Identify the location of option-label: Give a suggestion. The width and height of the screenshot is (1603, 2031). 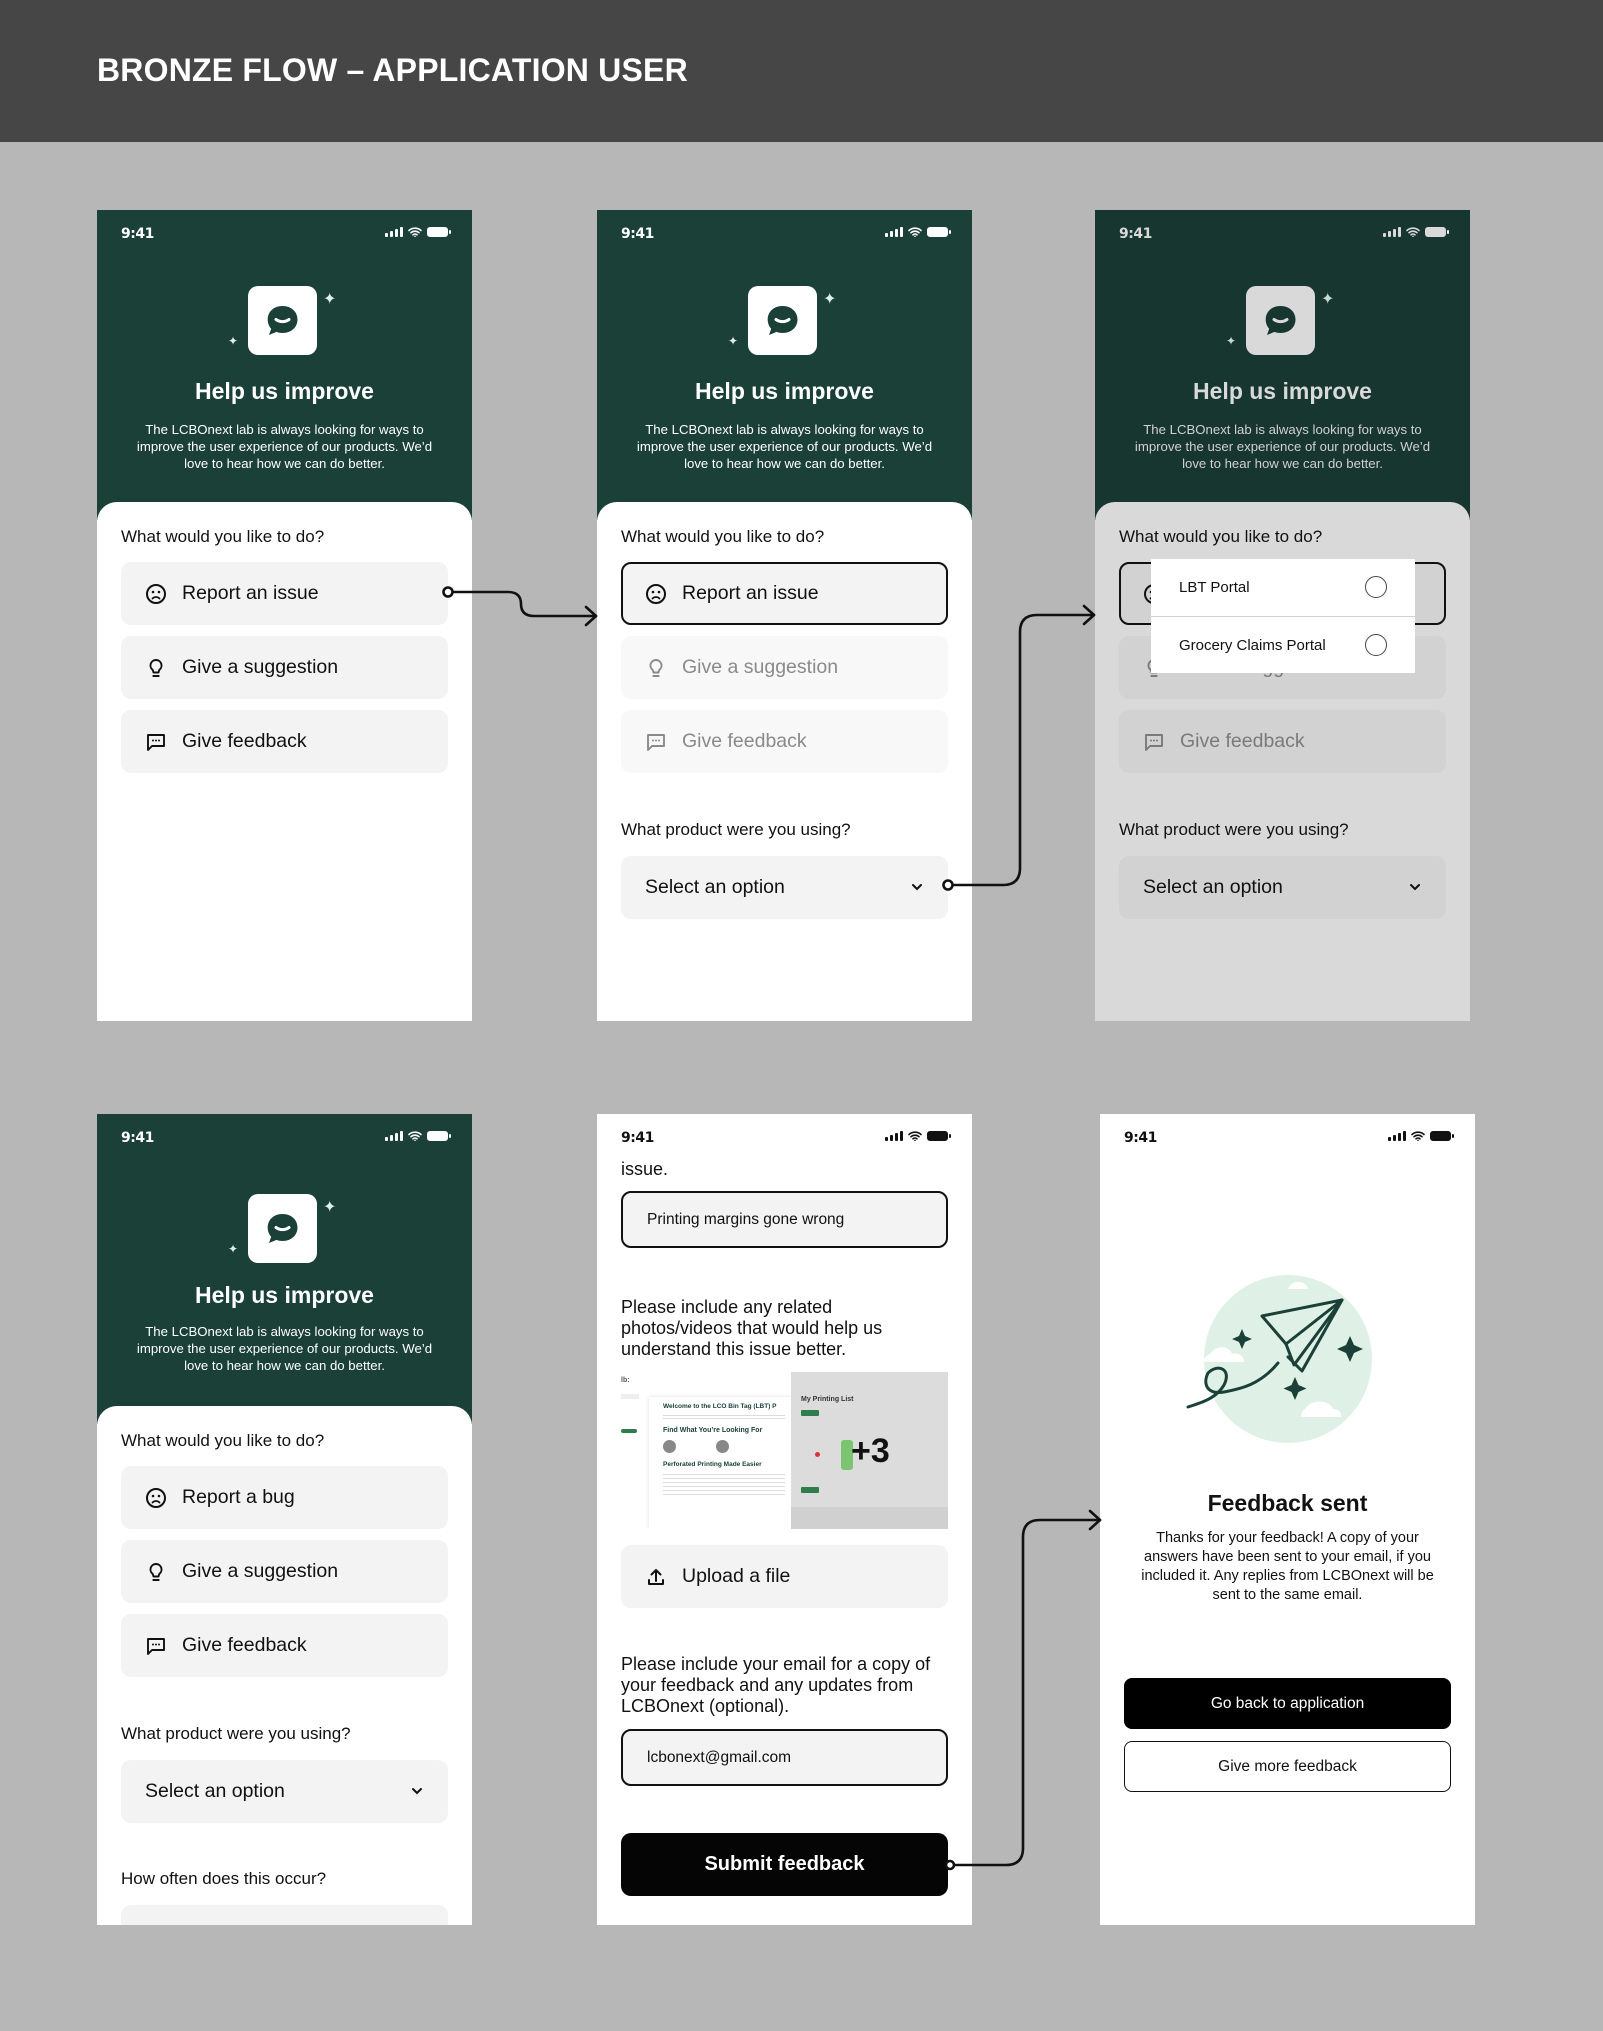
(260, 1571).